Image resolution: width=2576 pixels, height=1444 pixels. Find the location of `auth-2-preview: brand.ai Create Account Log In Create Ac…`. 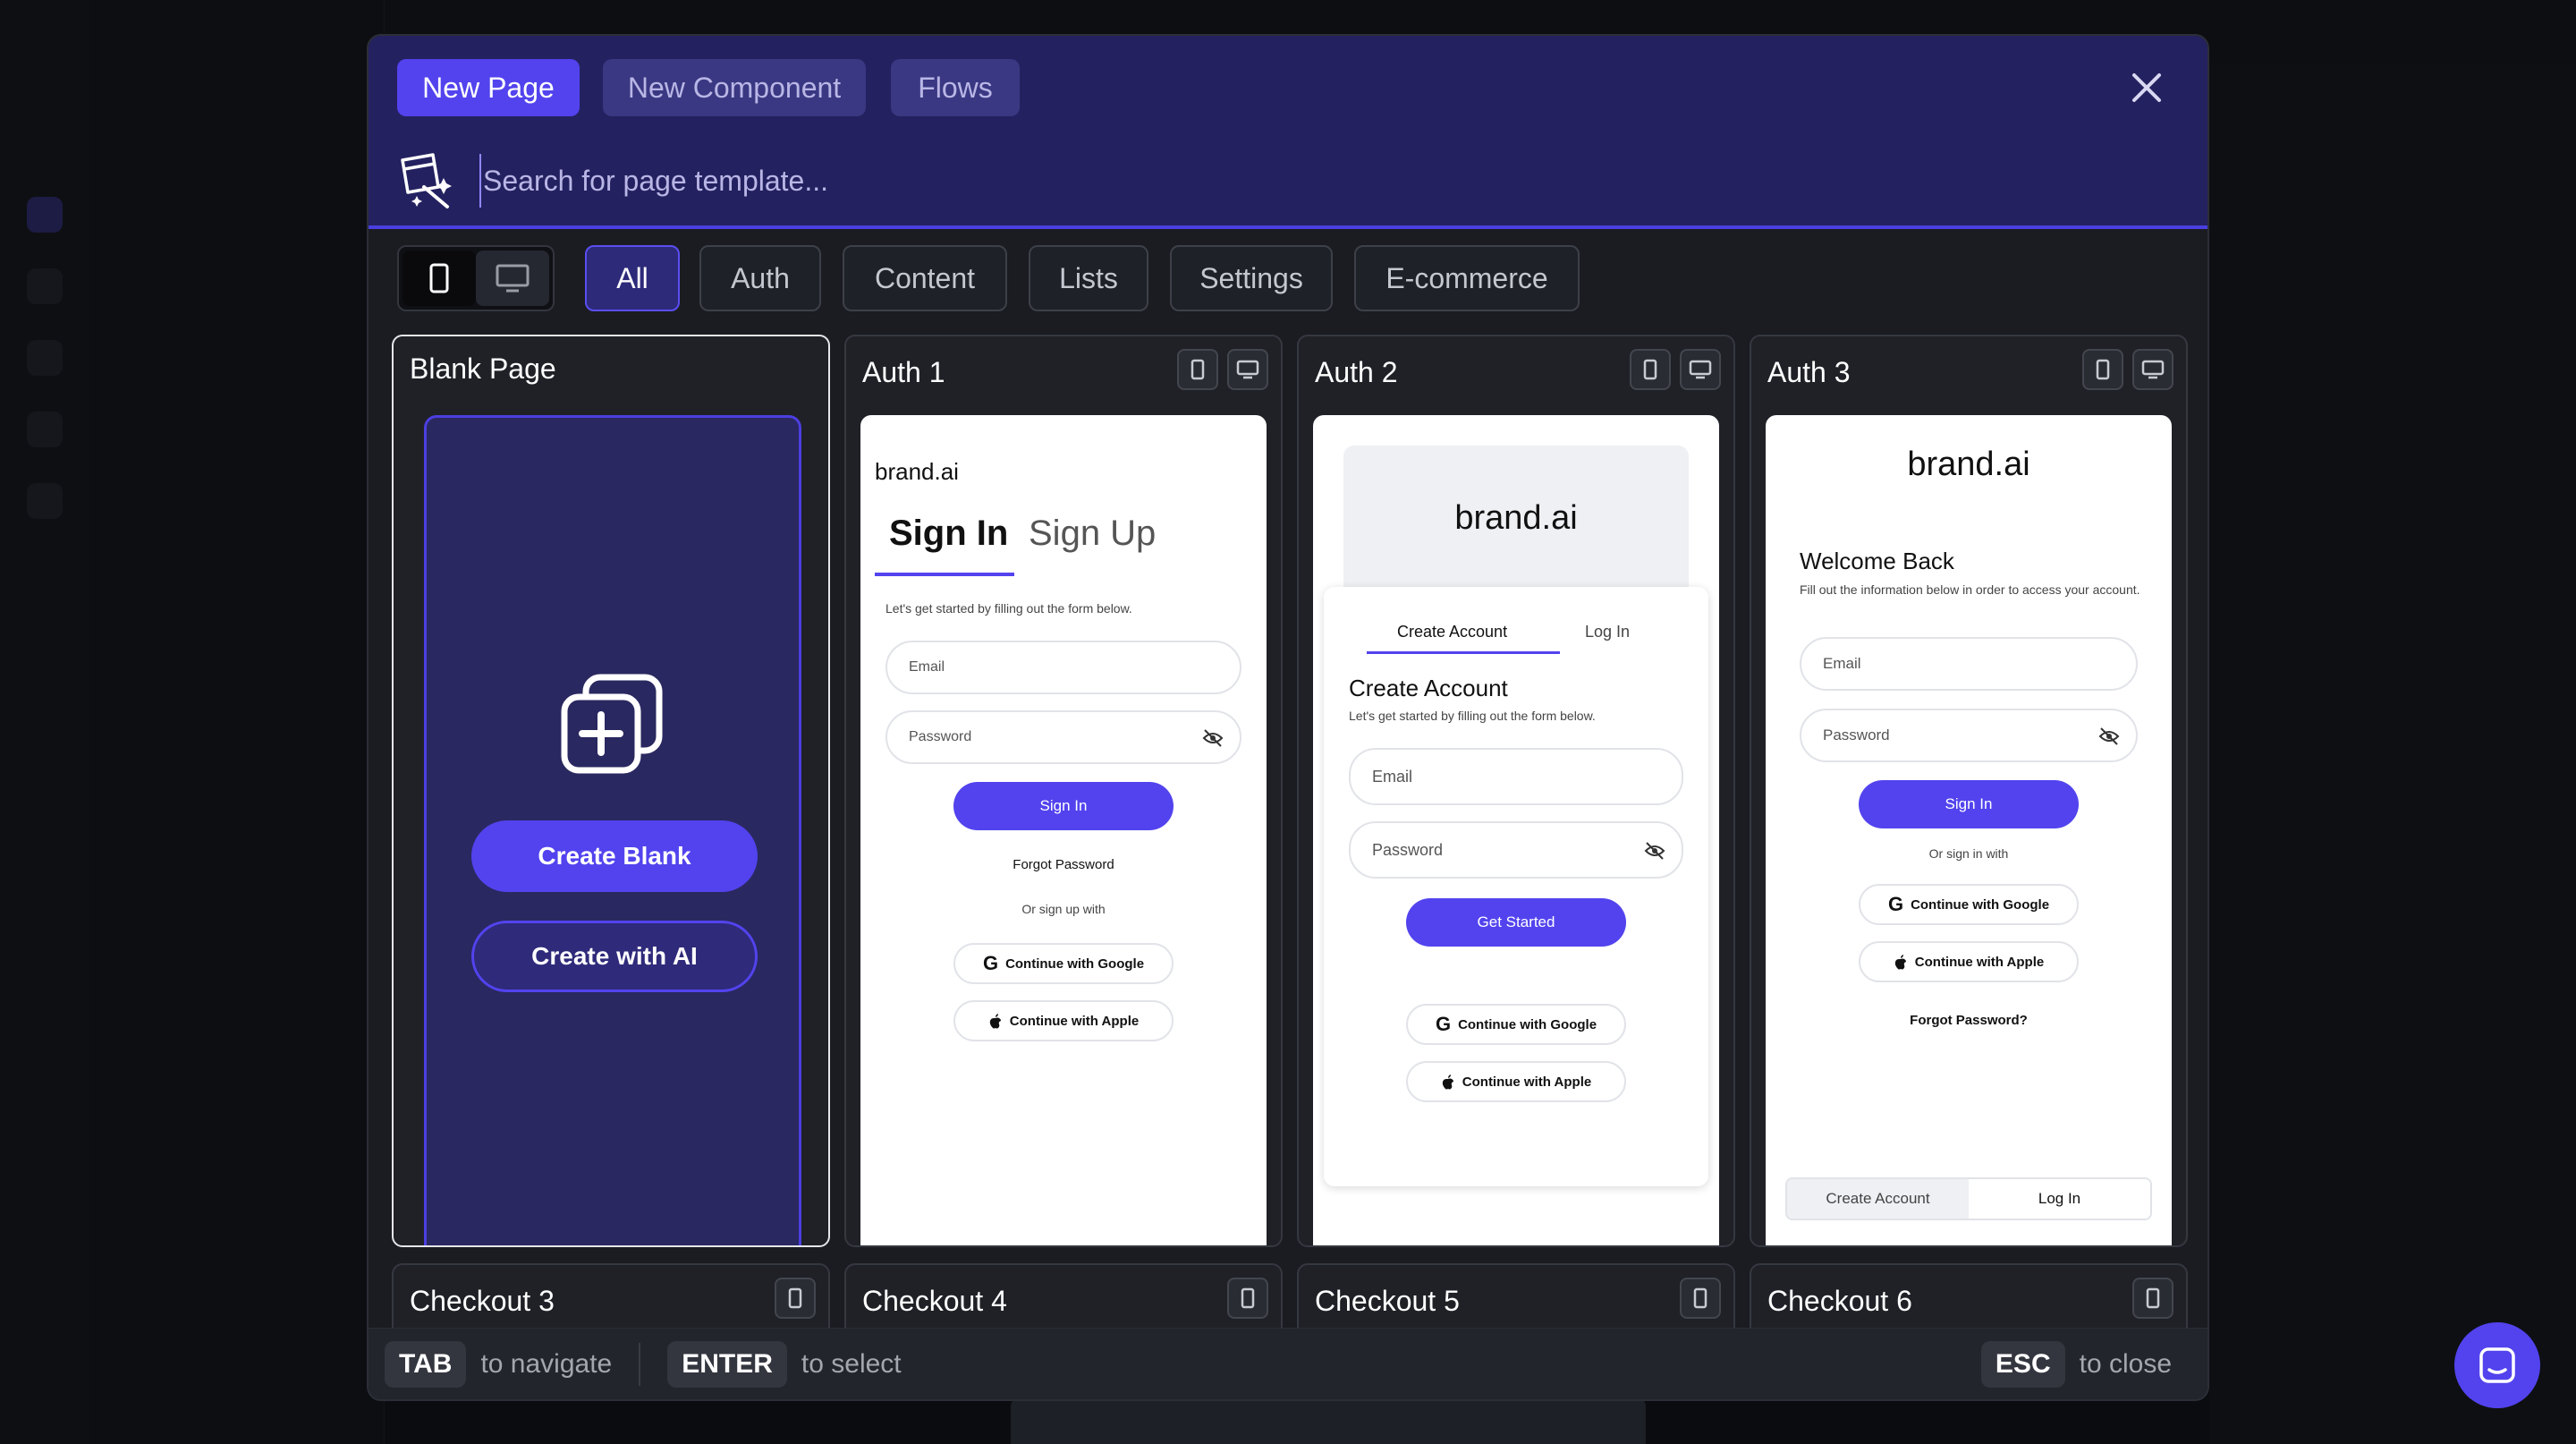

auth-2-preview: brand.ai Create Account Log In Create Ac… is located at coordinates (1516, 830).